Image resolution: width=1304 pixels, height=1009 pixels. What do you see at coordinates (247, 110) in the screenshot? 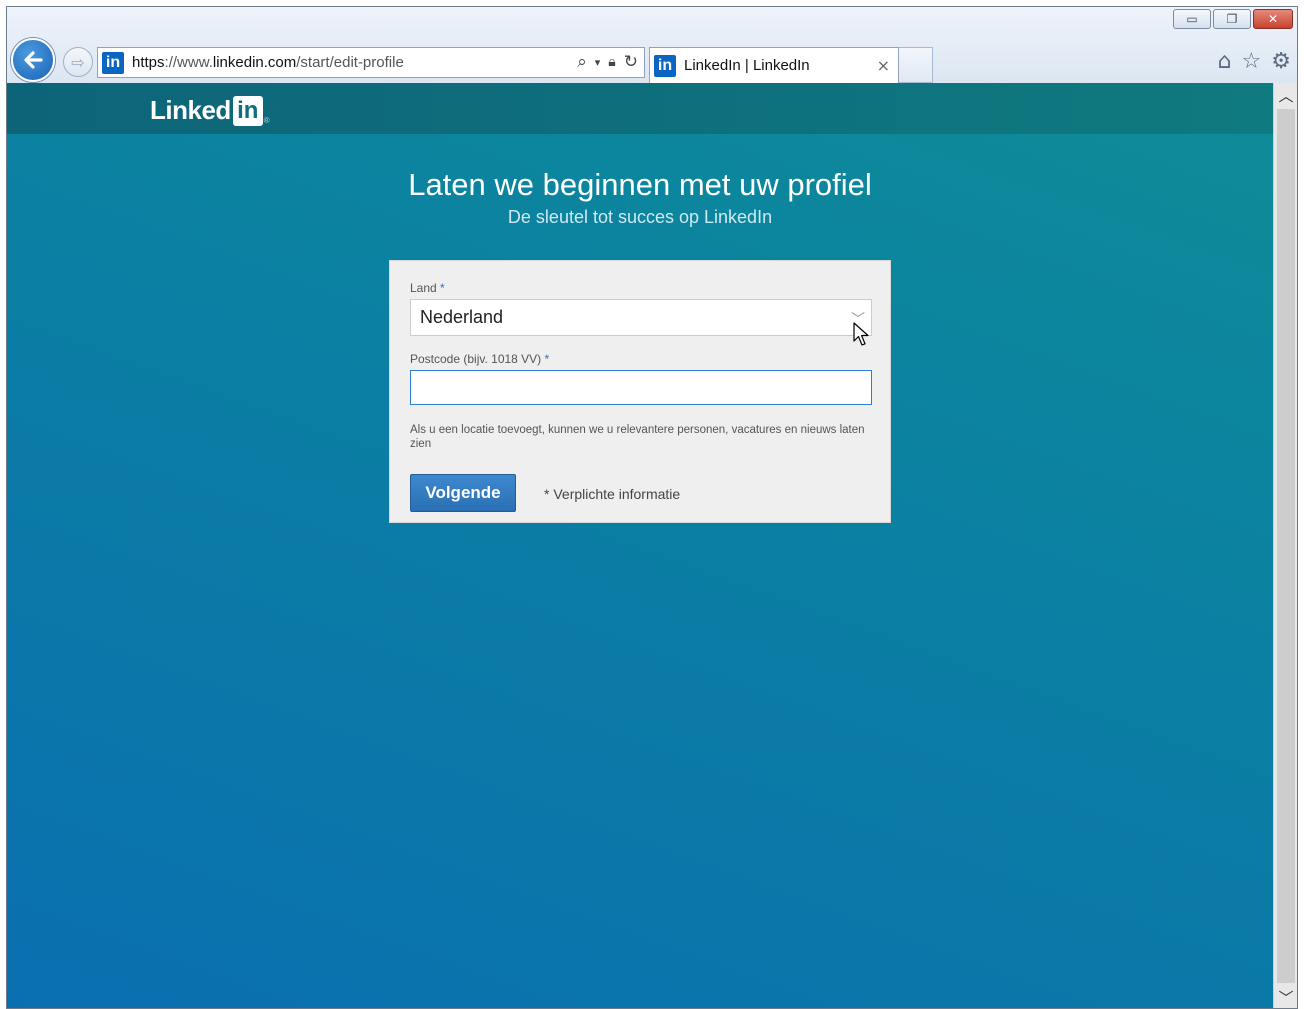
I see `logo-in-box: in` at bounding box center [247, 110].